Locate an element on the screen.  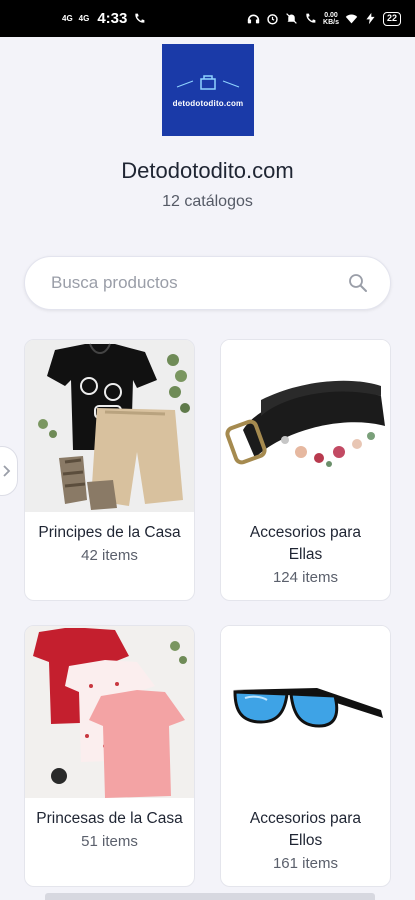
shop-logo: detodotodito.com is located at coordinates (208, 90).